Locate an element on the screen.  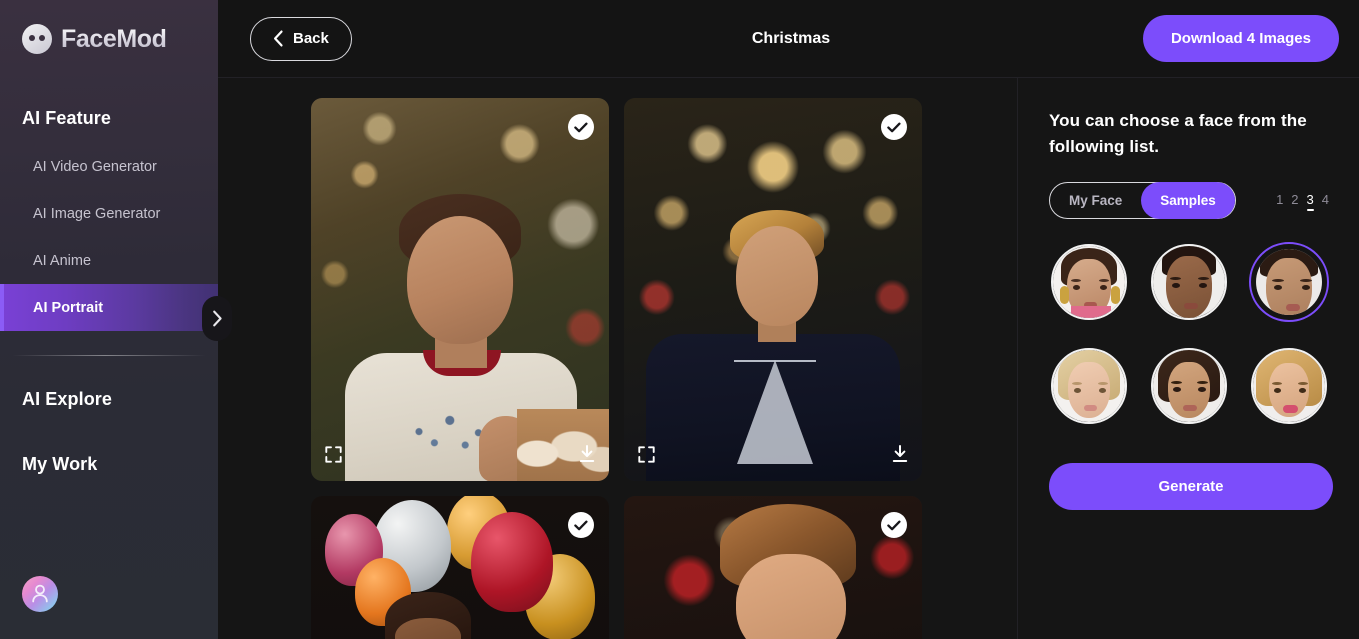
download-all-button: Download 4 Images is located at coordinates (1240, 38).